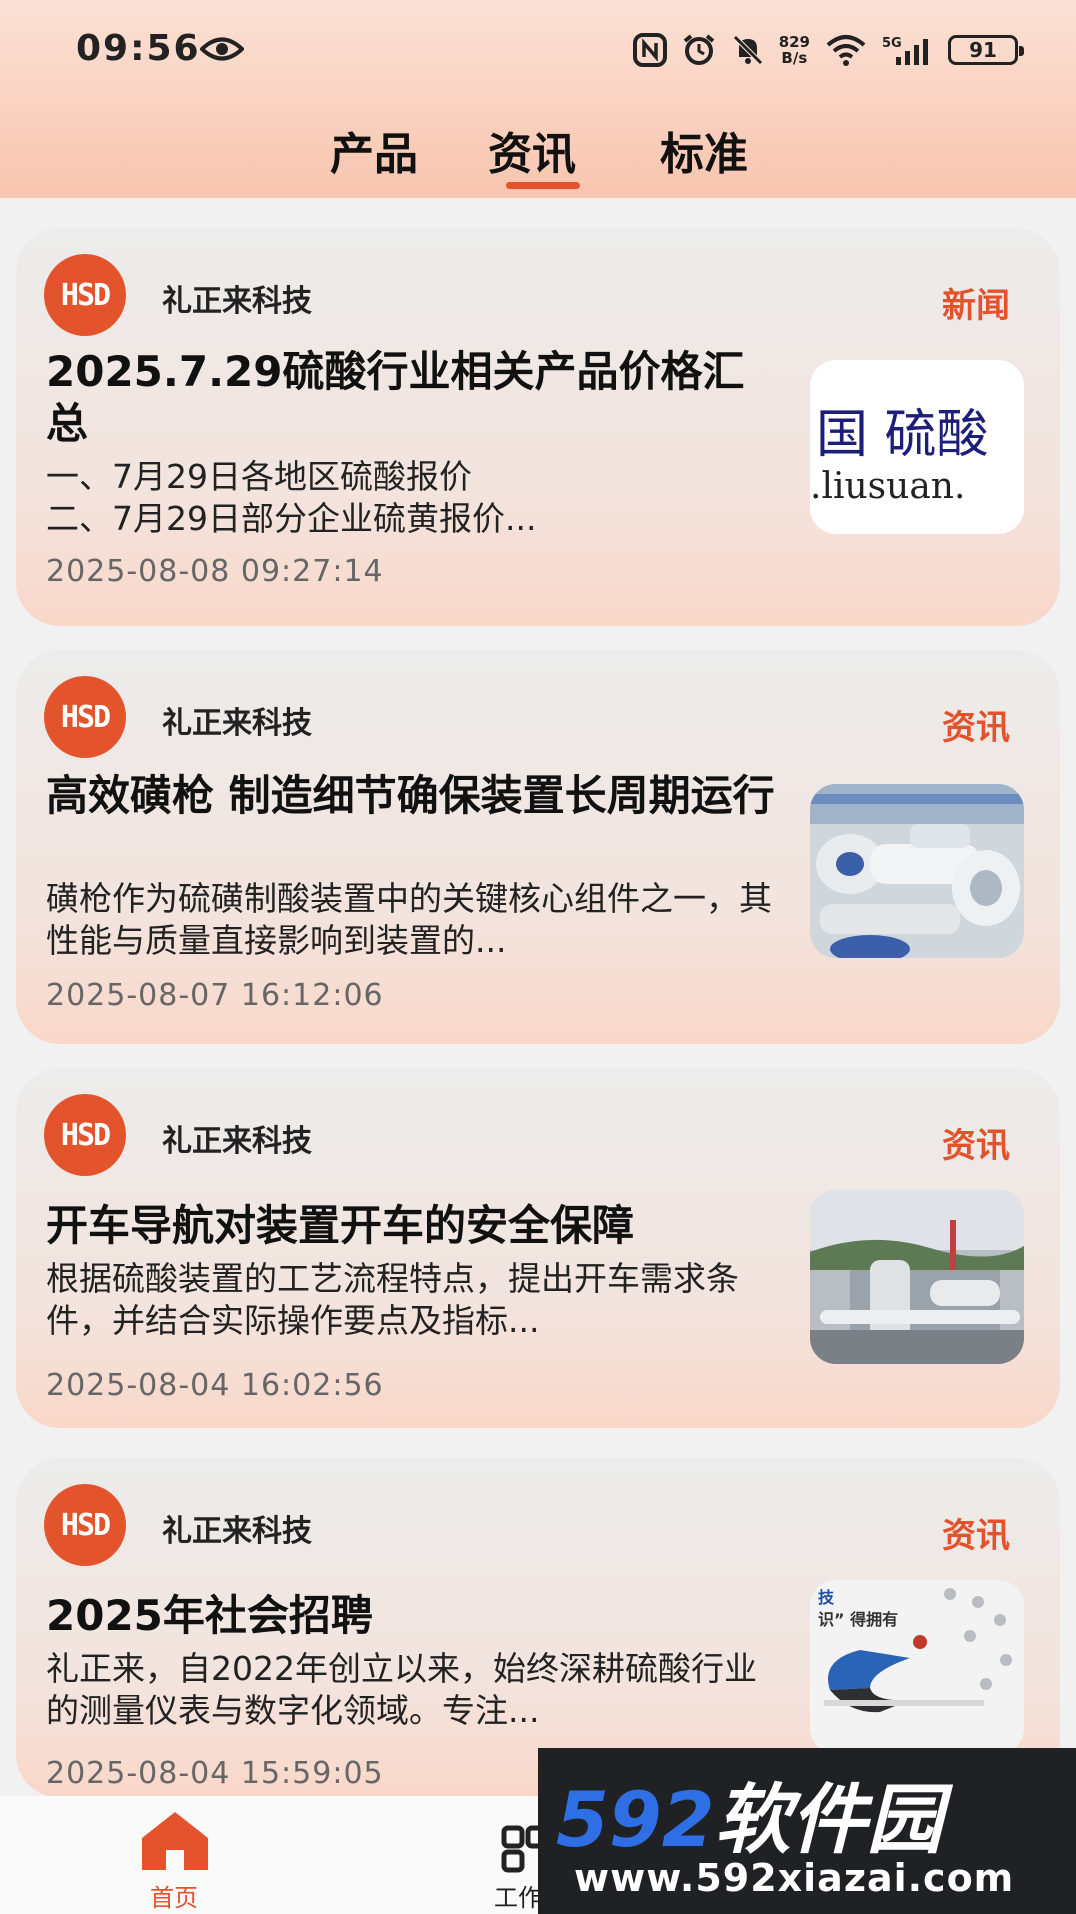  What do you see at coordinates (374, 150) in the screenshot?
I see `tab-products: 产品` at bounding box center [374, 150].